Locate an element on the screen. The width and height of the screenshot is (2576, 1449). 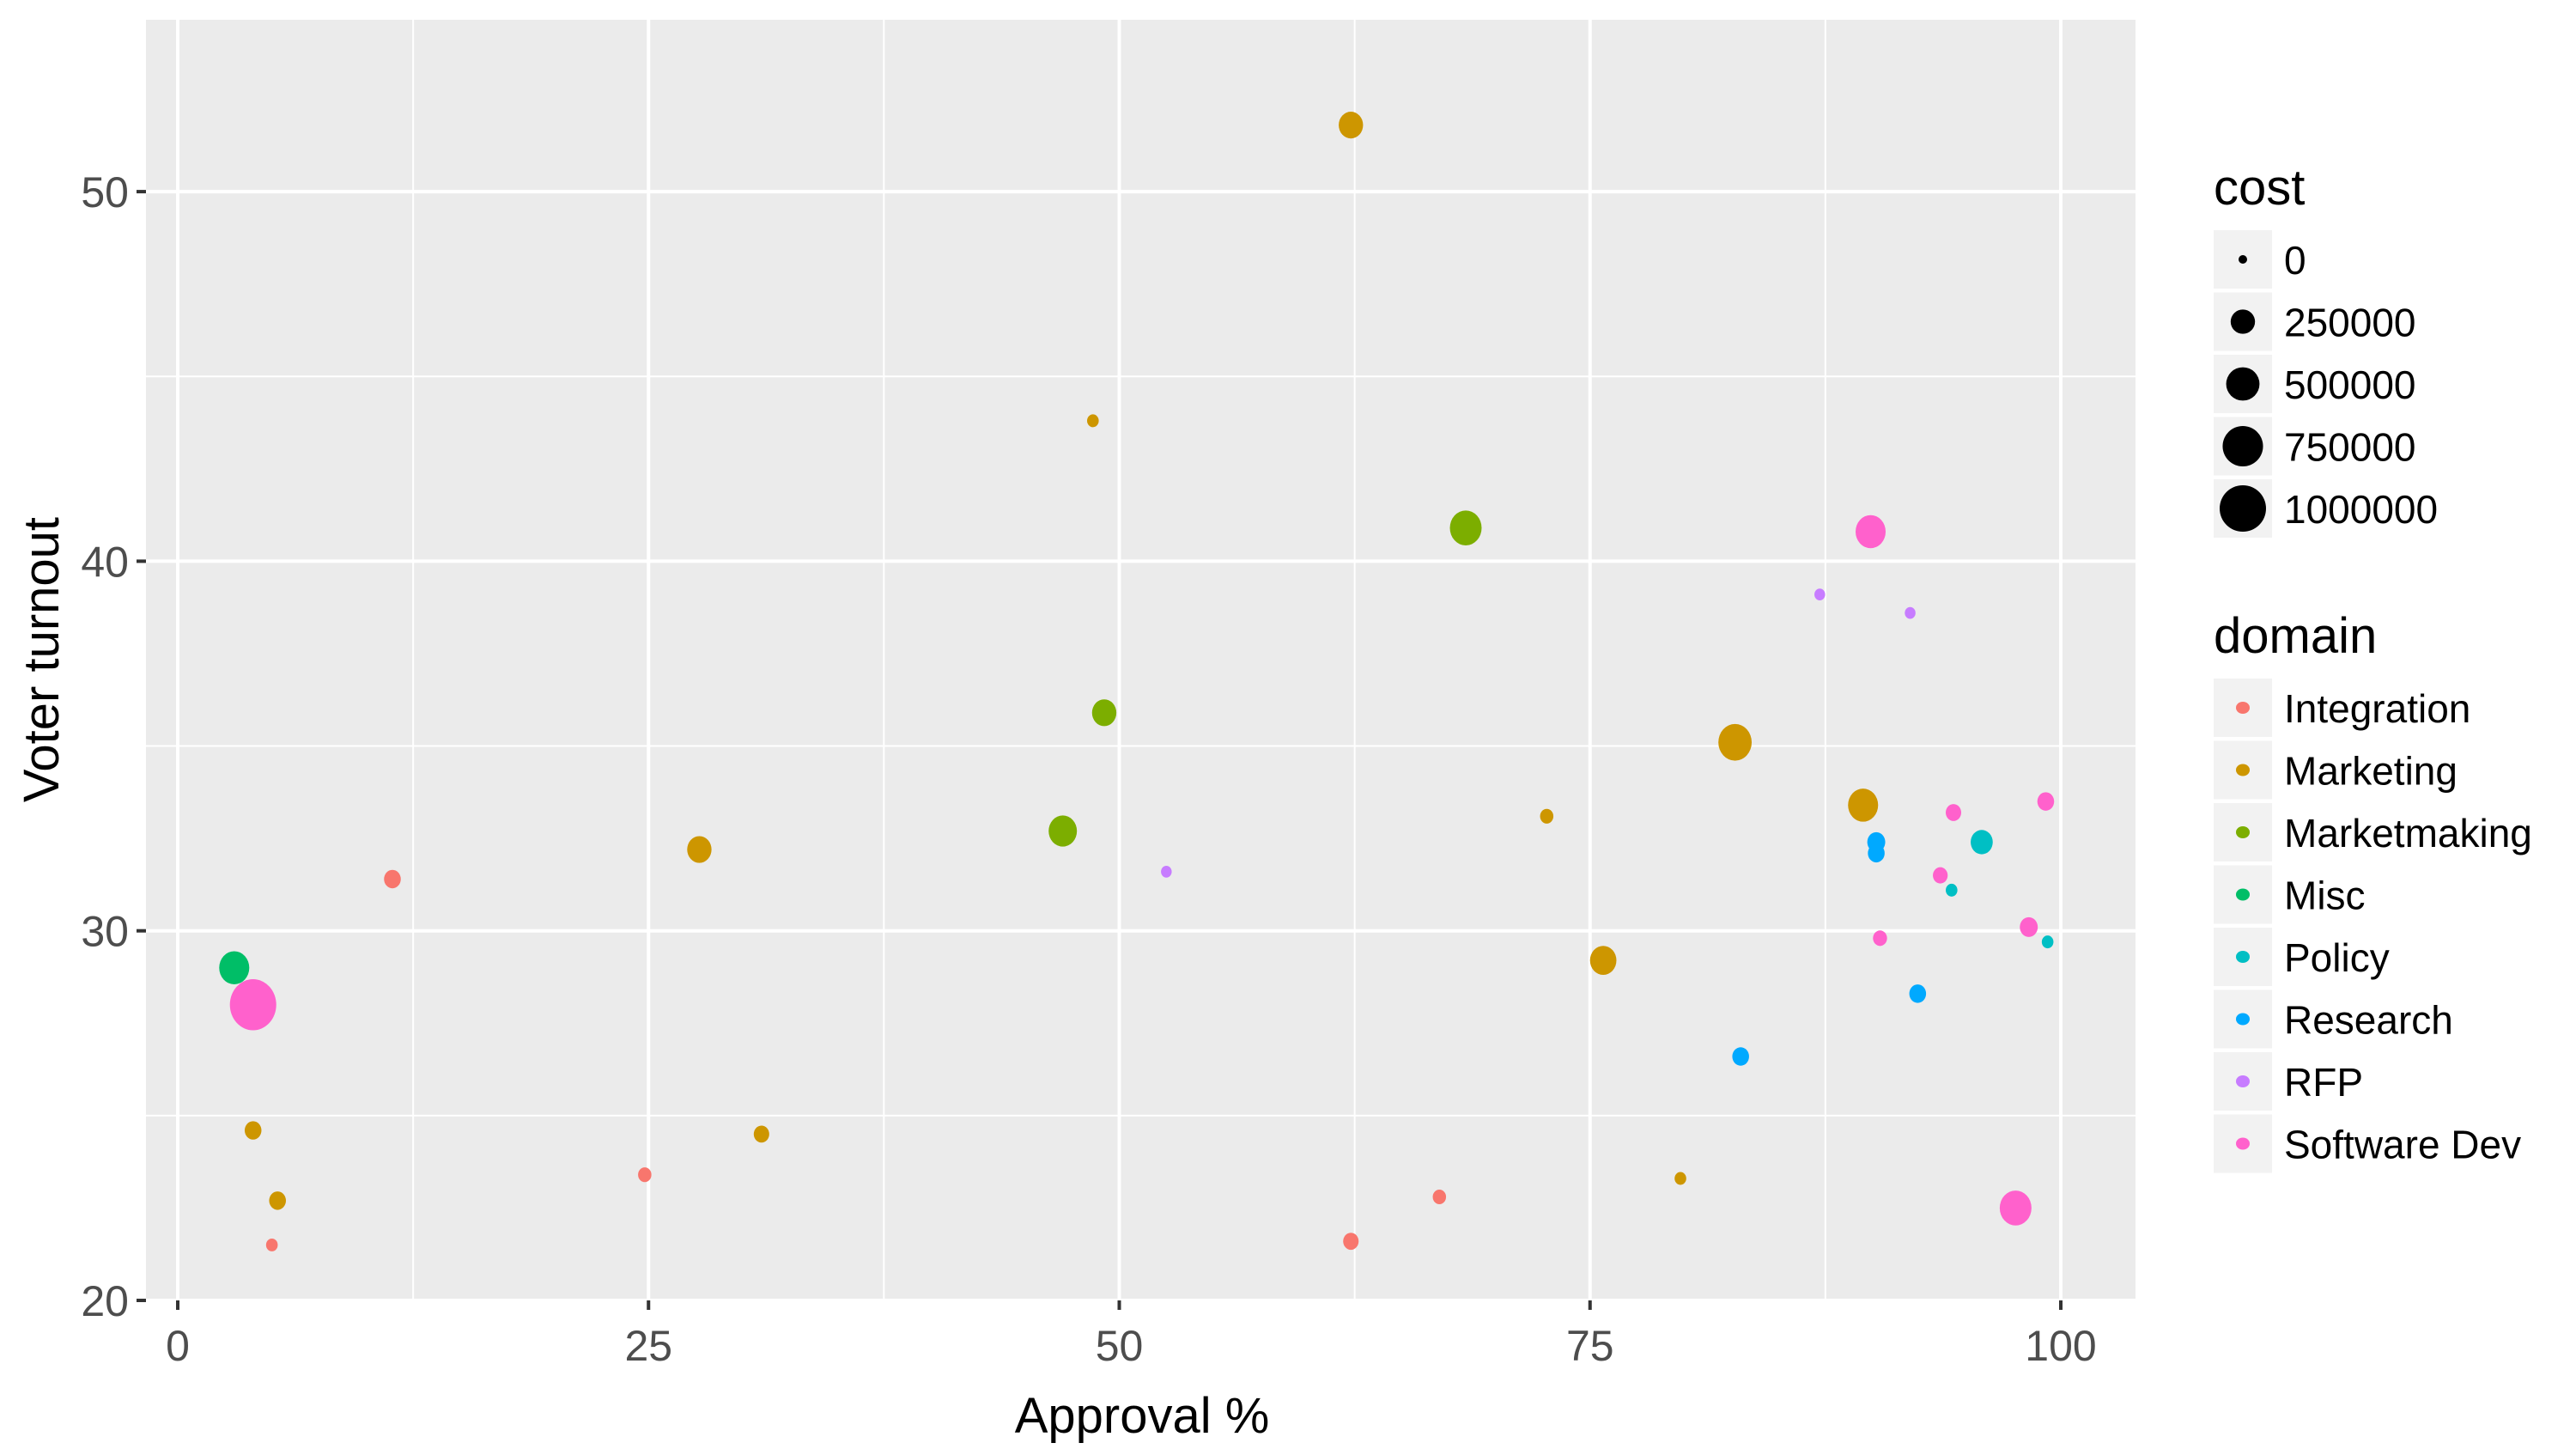
size-legend-label: 0 is located at coordinates (2295, 260).